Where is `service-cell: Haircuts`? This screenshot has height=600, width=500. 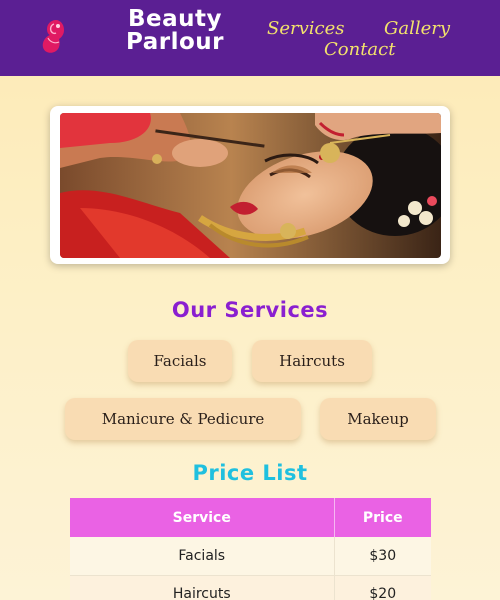 service-cell: Haircuts is located at coordinates (202, 587).